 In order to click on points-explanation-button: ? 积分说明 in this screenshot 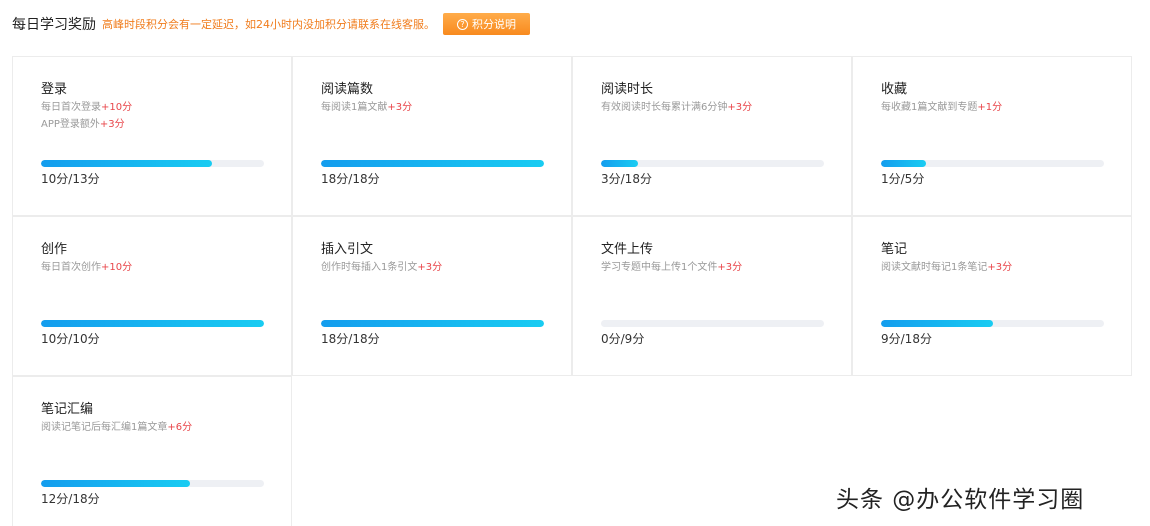, I will do `click(486, 24)`.